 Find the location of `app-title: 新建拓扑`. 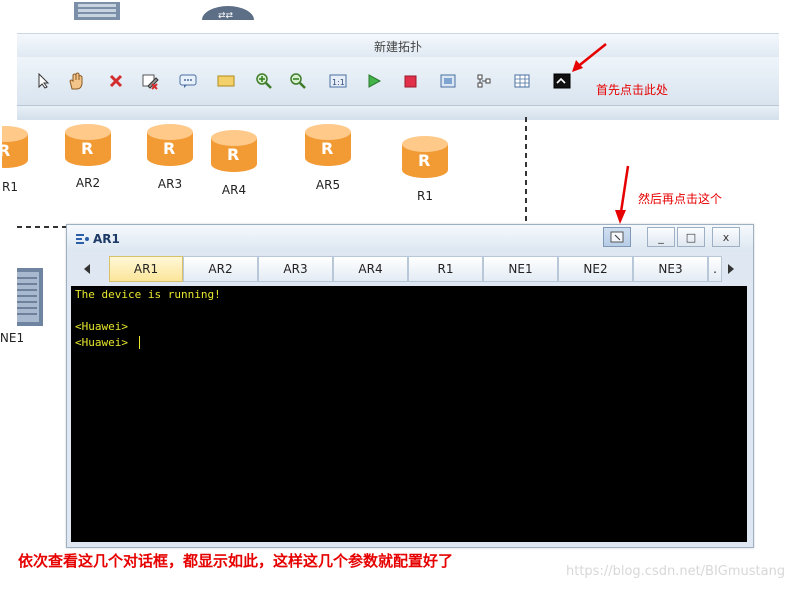

app-title: 新建拓扑 is located at coordinates (397, 47).